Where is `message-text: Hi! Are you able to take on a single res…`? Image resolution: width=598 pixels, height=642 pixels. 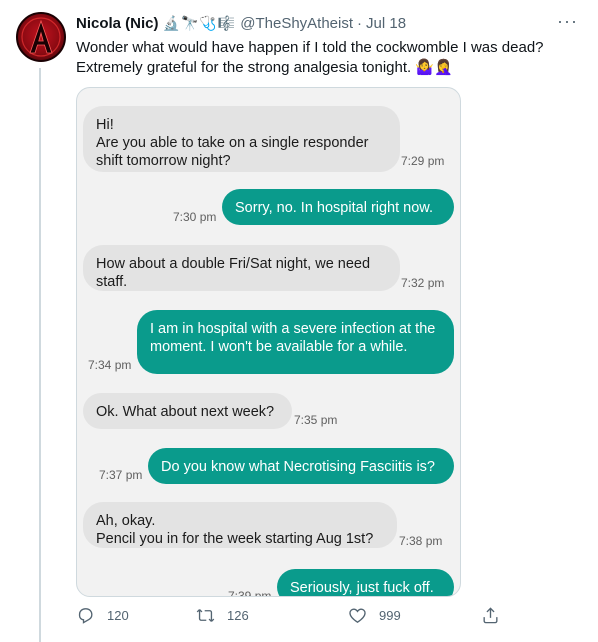
message-text: Hi! Are you able to take on a single res… is located at coordinates (232, 143).